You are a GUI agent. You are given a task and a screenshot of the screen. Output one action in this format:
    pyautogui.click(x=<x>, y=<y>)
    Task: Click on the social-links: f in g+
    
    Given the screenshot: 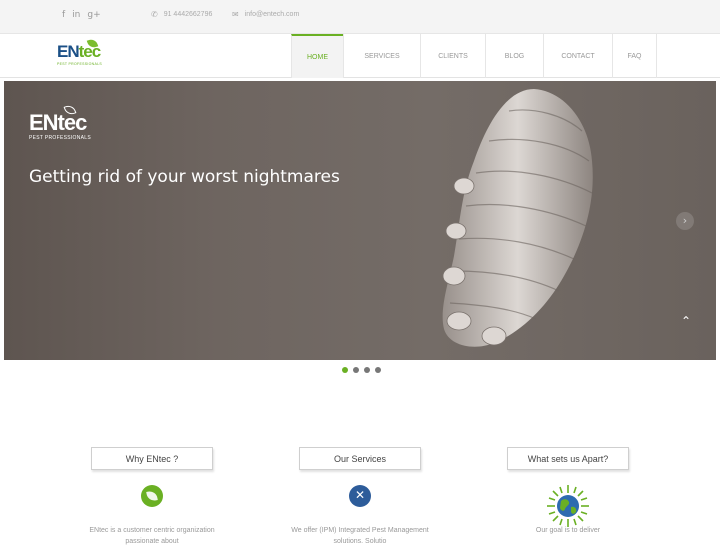 What is the action you would take?
    pyautogui.click(x=81, y=15)
    